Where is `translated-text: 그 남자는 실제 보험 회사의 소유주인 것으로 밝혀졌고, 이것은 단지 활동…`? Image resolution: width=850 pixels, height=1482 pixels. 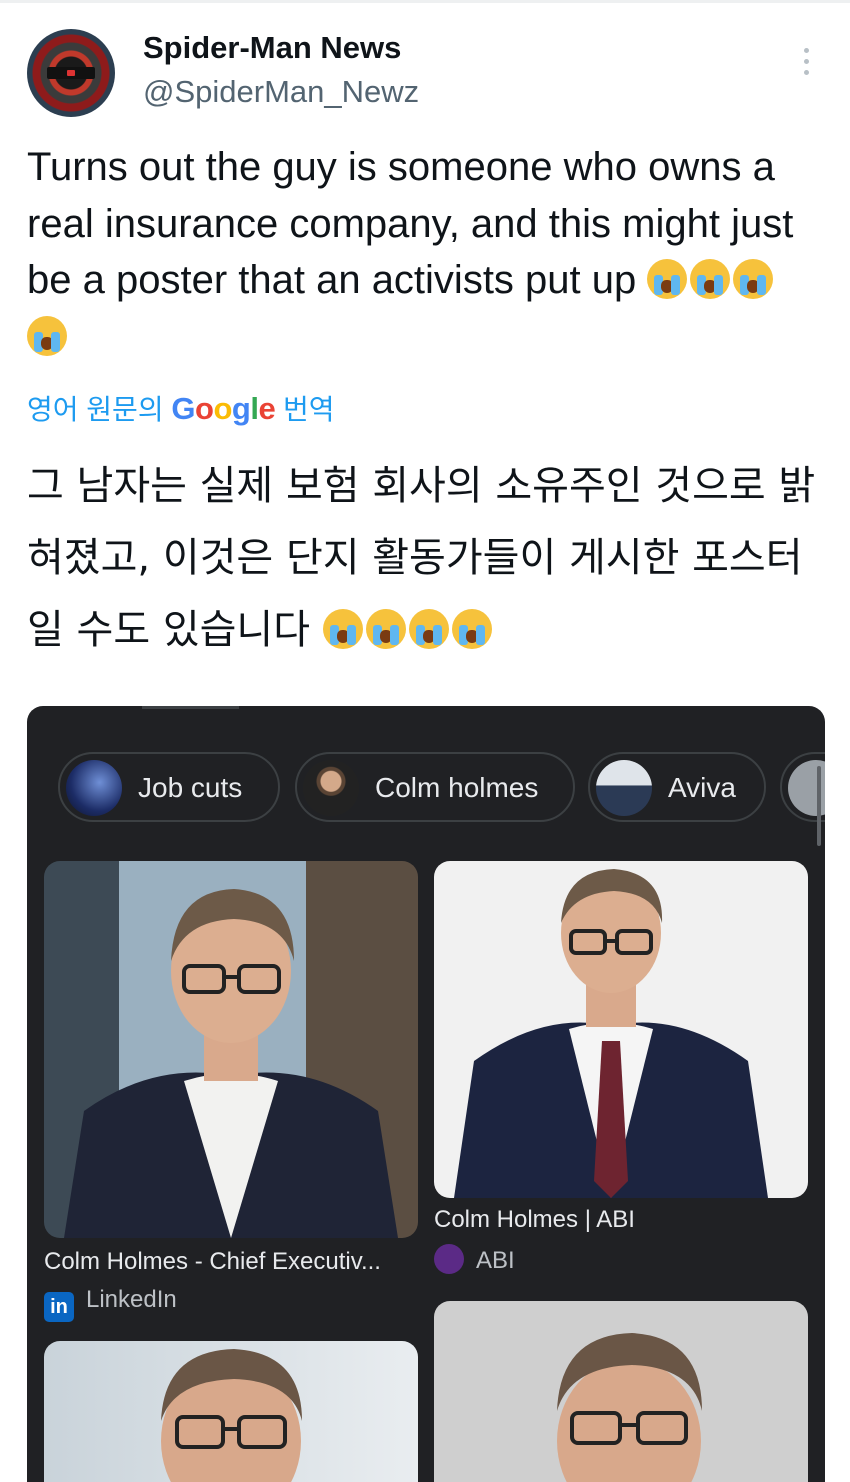
translated-text: 그 남자는 실제 보험 회사의 소유주인 것으로 밝혀졌고, 이것은 단지 활동… is located at coordinates (427, 558).